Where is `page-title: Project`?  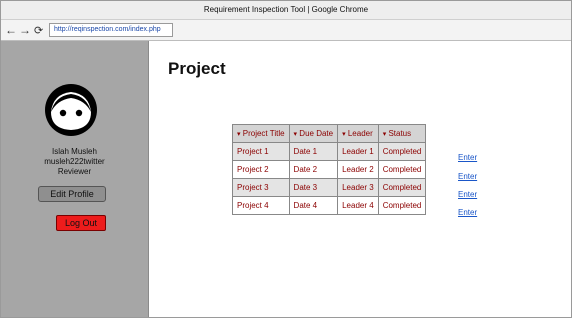
page-title: Project is located at coordinates (197, 68).